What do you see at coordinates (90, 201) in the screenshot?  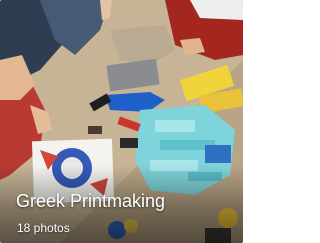 I see `album-title: Greek Printmaking` at bounding box center [90, 201].